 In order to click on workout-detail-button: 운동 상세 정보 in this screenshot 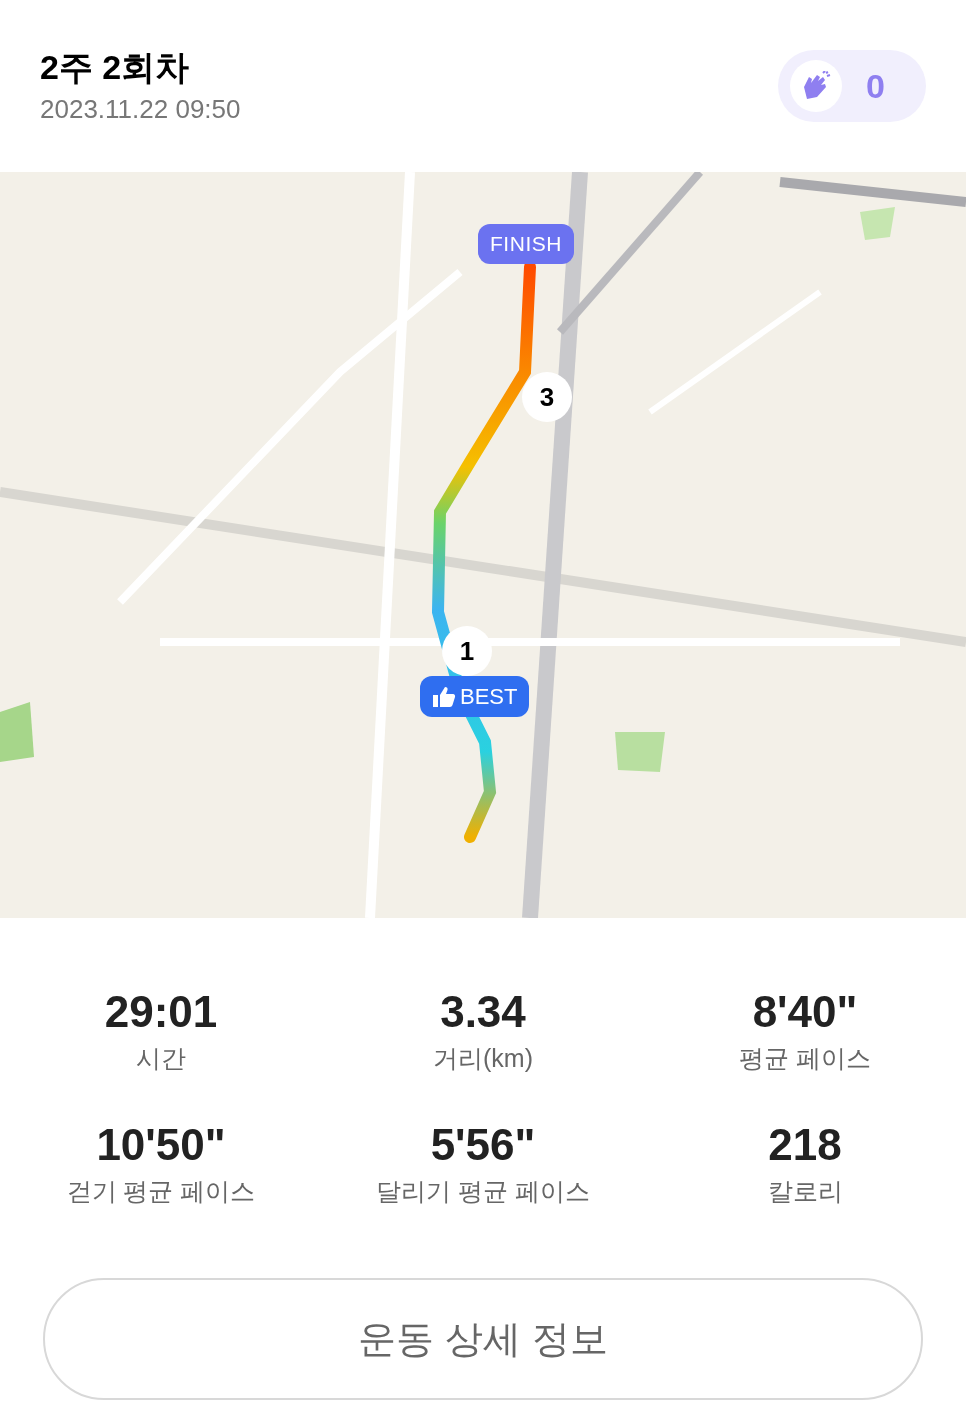, I will do `click(483, 1339)`.